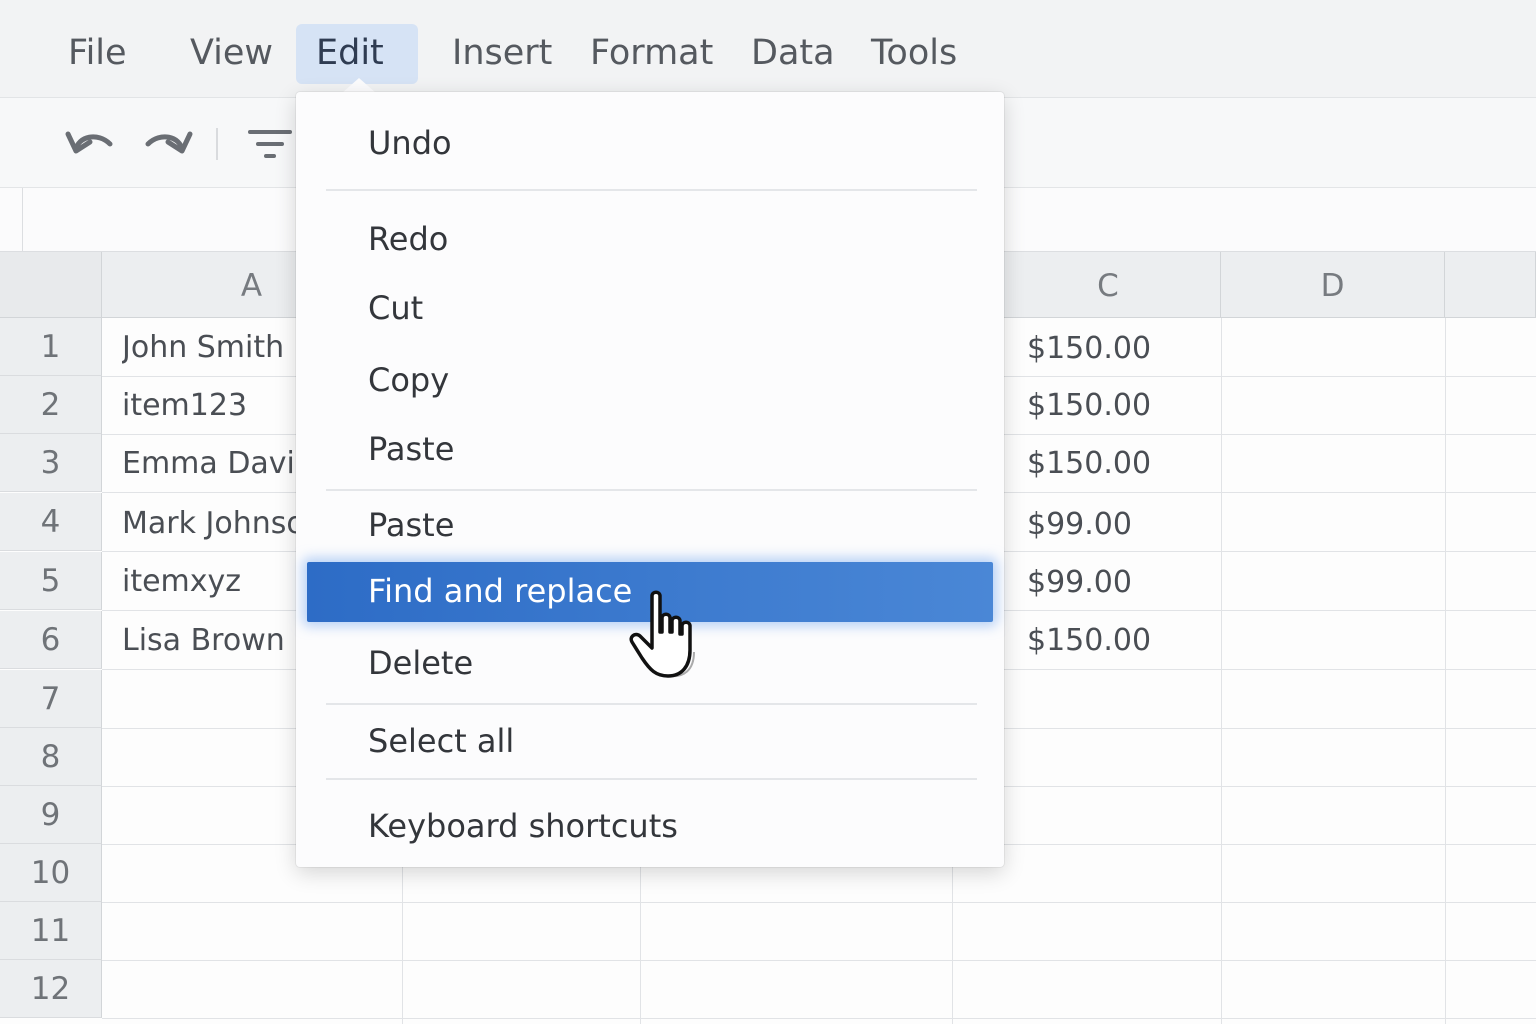  What do you see at coordinates (502, 54) in the screenshot?
I see `menu-insert: Insert` at bounding box center [502, 54].